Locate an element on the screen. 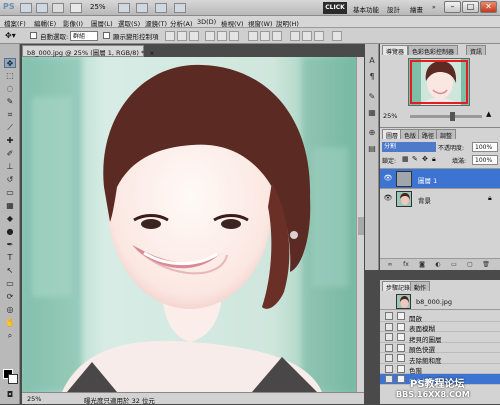  zoom-level: 25% is located at coordinates (98, 7).